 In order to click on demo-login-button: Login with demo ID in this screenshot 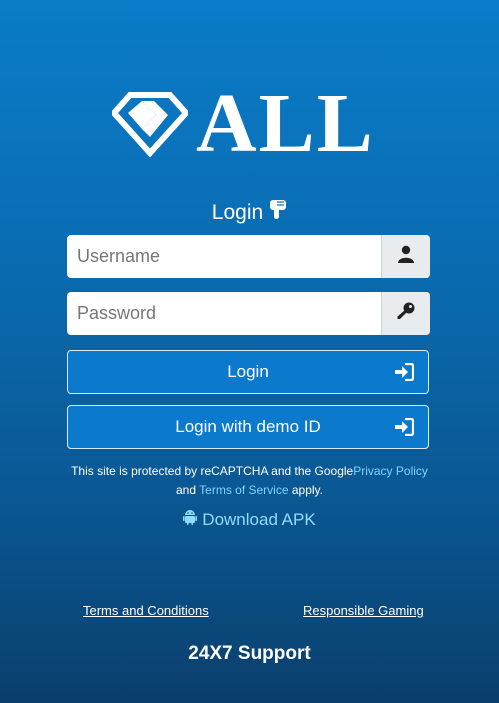, I will do `click(248, 427)`.